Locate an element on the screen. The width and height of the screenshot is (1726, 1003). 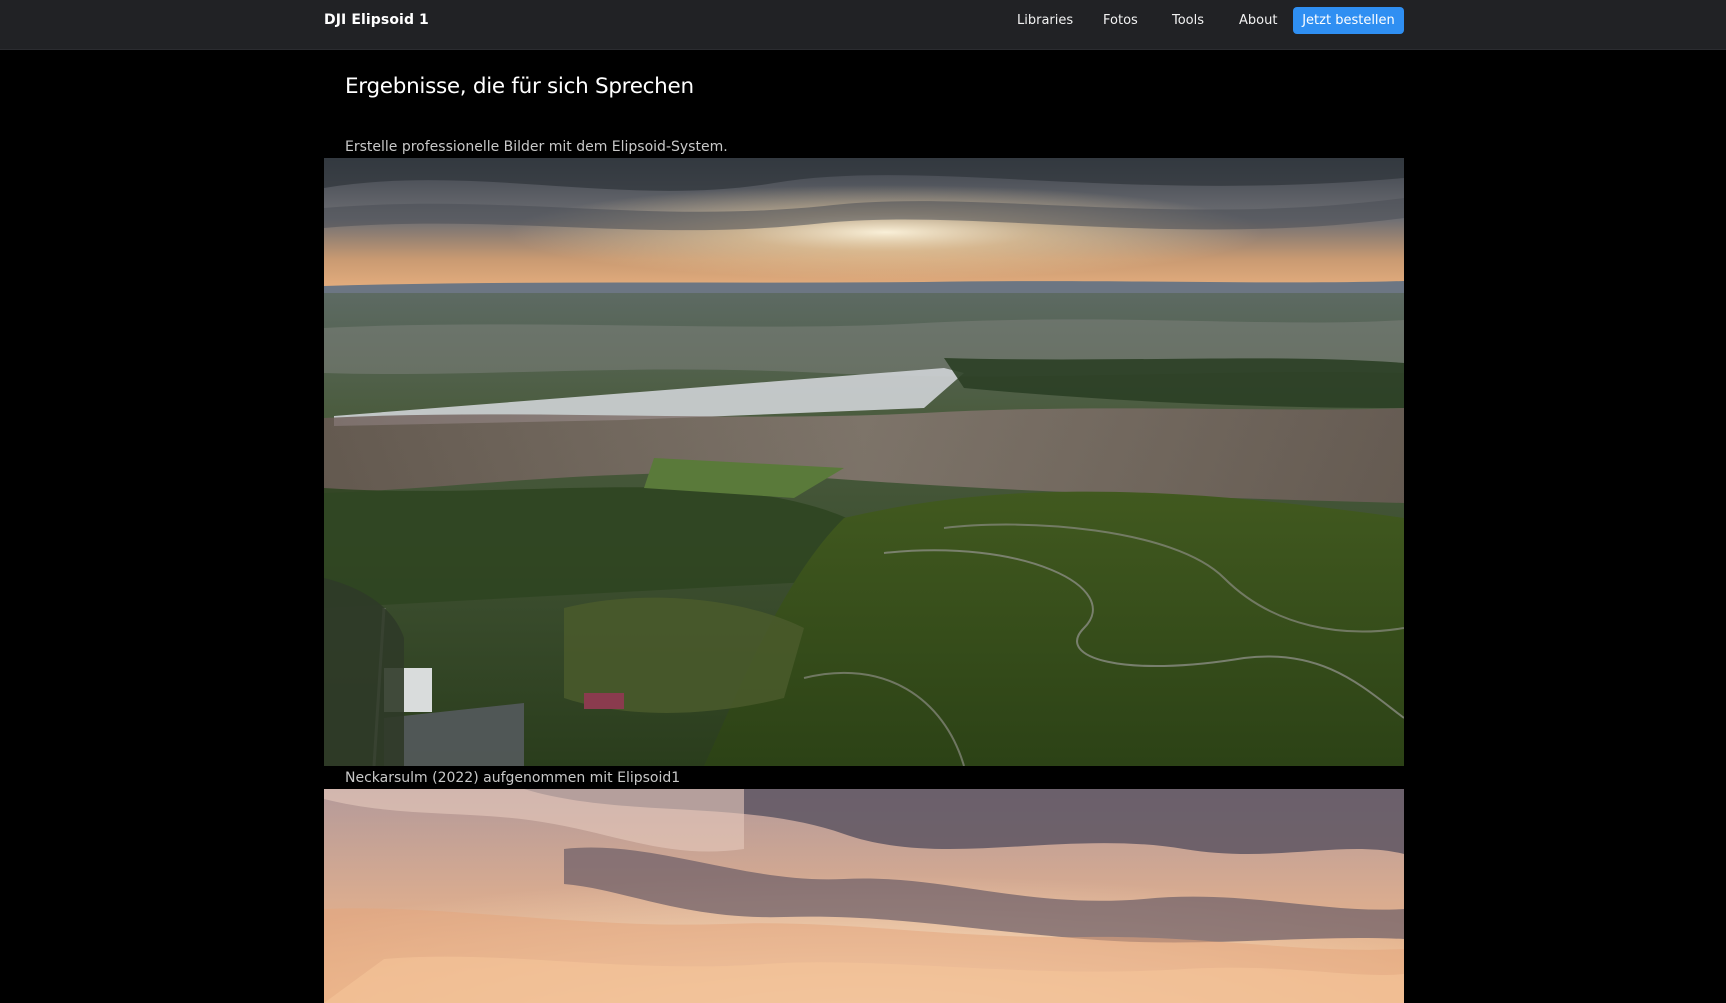
nav-link-about: About is located at coordinates (1258, 20).